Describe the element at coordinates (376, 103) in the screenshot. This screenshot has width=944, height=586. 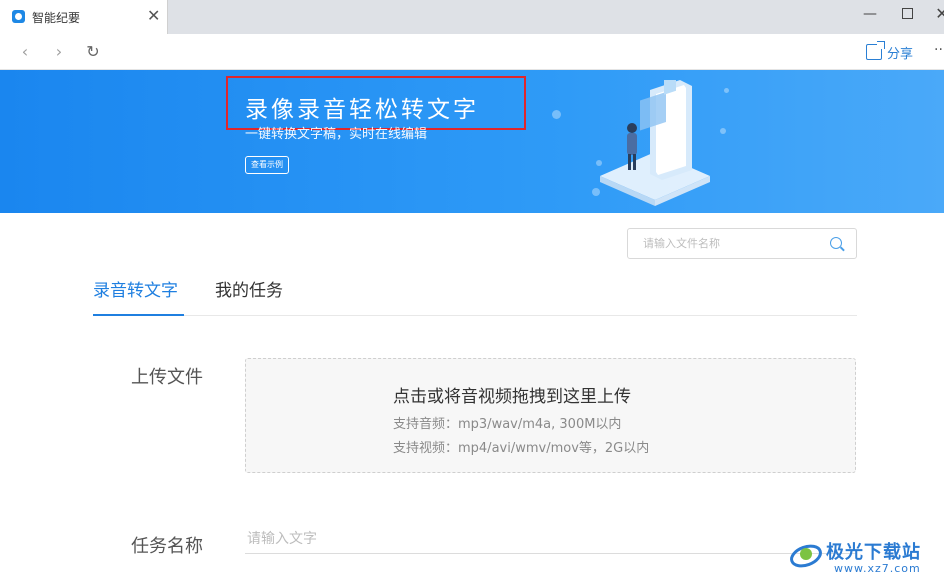
I see `highlight-annotation-box` at that location.